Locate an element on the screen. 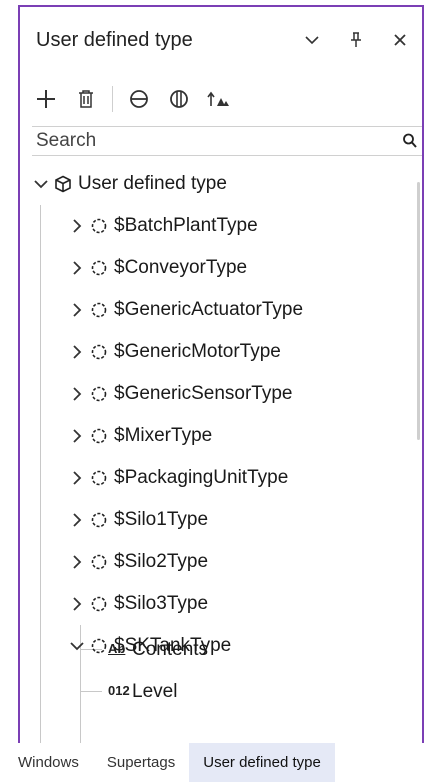  sort-icon is located at coordinates (219, 99).